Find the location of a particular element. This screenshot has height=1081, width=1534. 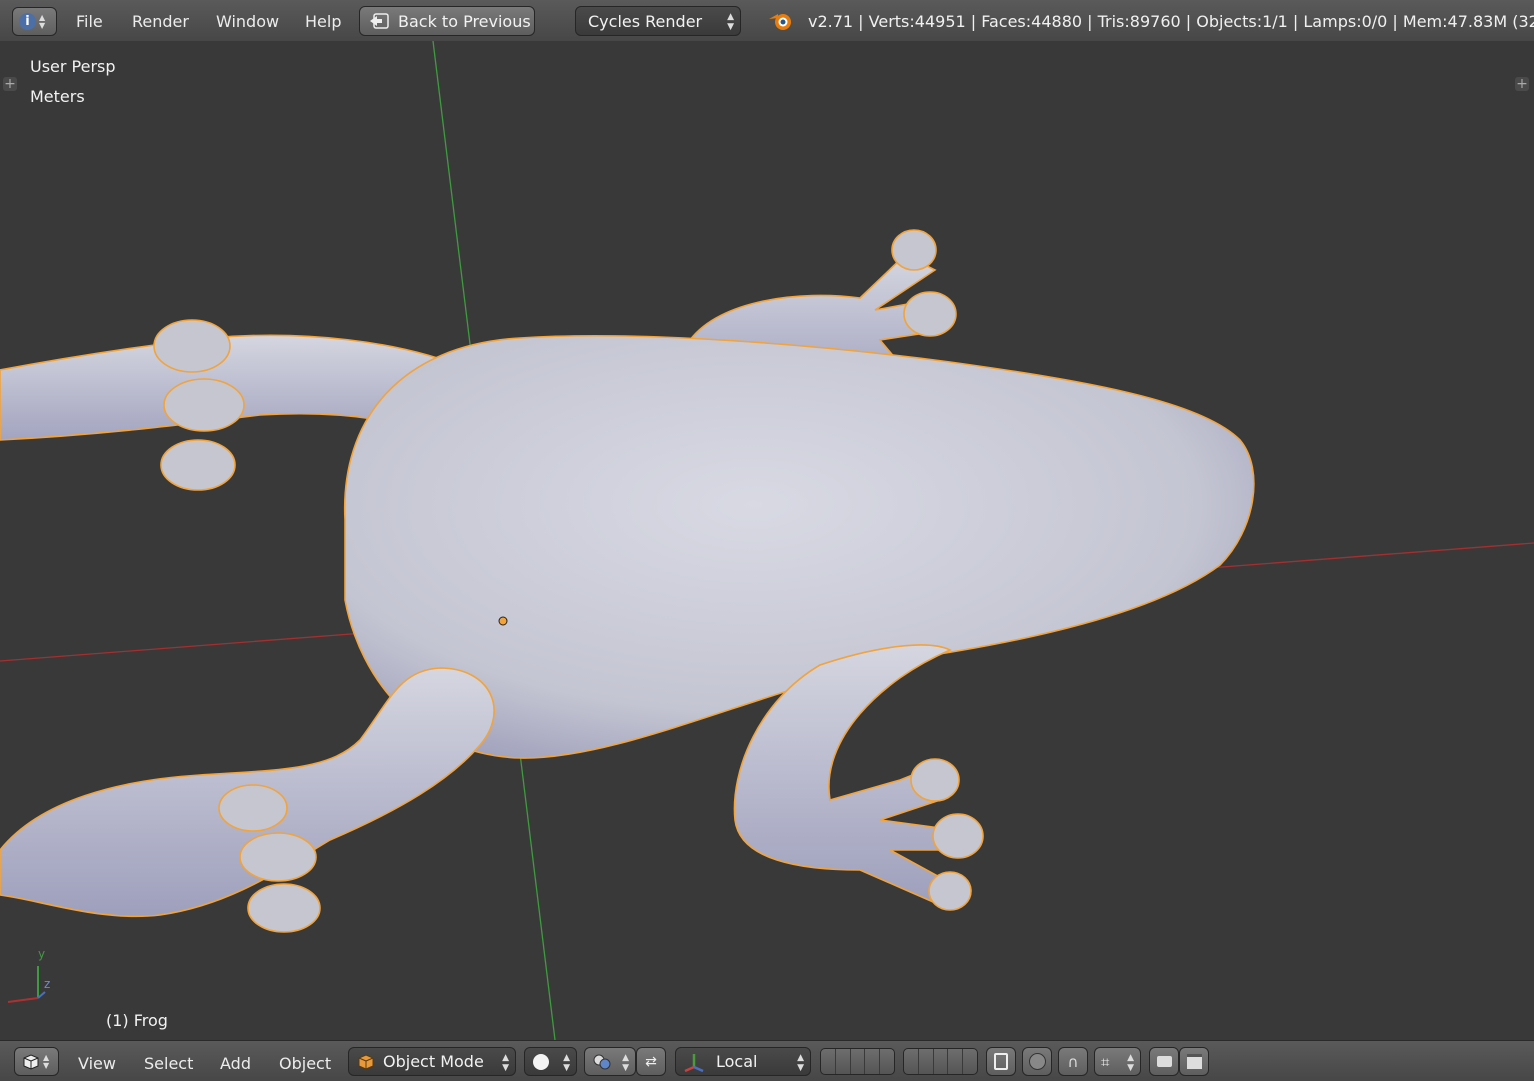

manipulator-icon: ⇄ is located at coordinates (651, 1061).